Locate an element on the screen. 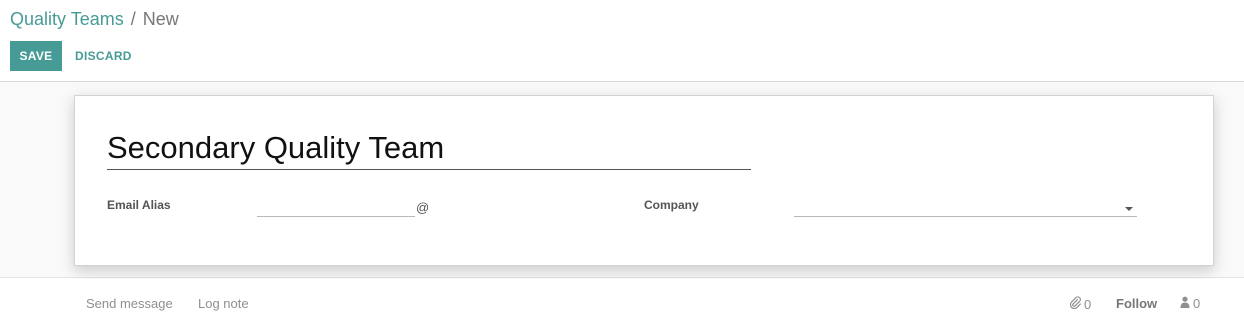  followers-button: 0 is located at coordinates (1190, 303).